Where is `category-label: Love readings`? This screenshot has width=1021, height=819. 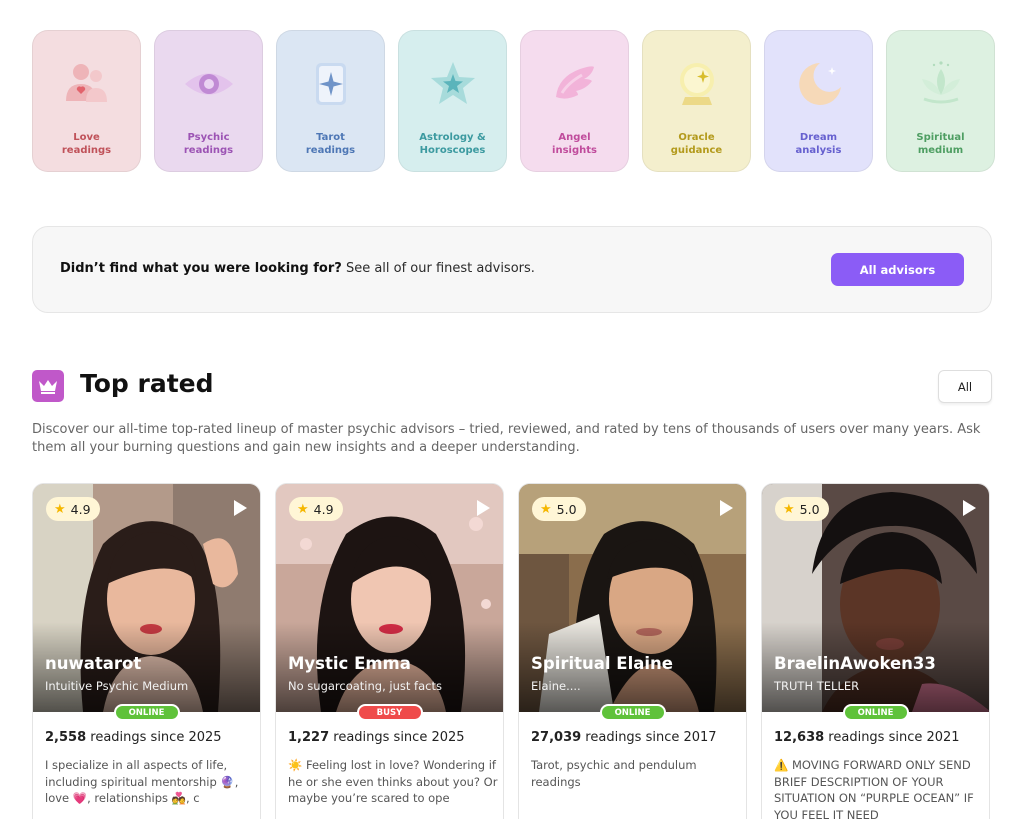
category-label: Love readings is located at coordinates (86, 144).